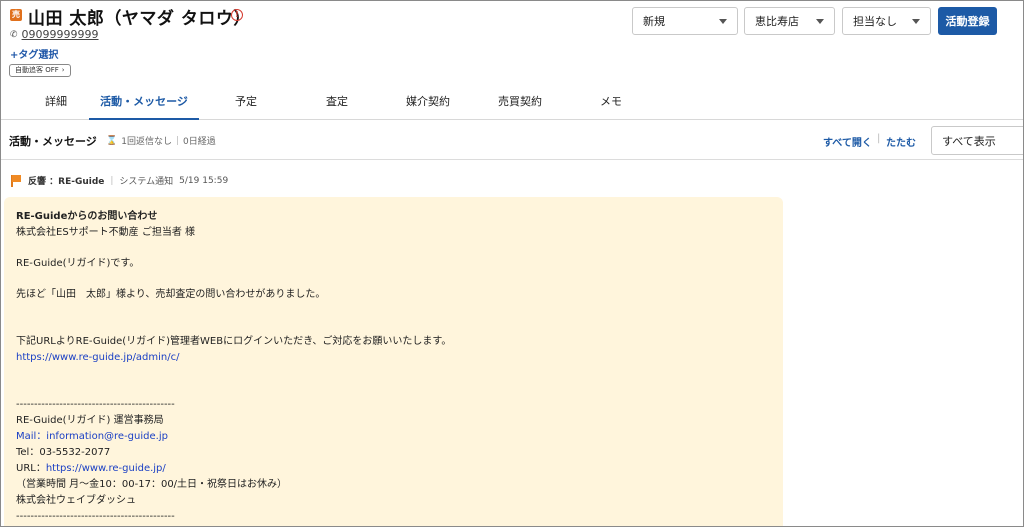 This screenshot has width=1024, height=527. Describe the element at coordinates (63, 70) in the screenshot. I see `chevron-right-icon: ›` at that location.